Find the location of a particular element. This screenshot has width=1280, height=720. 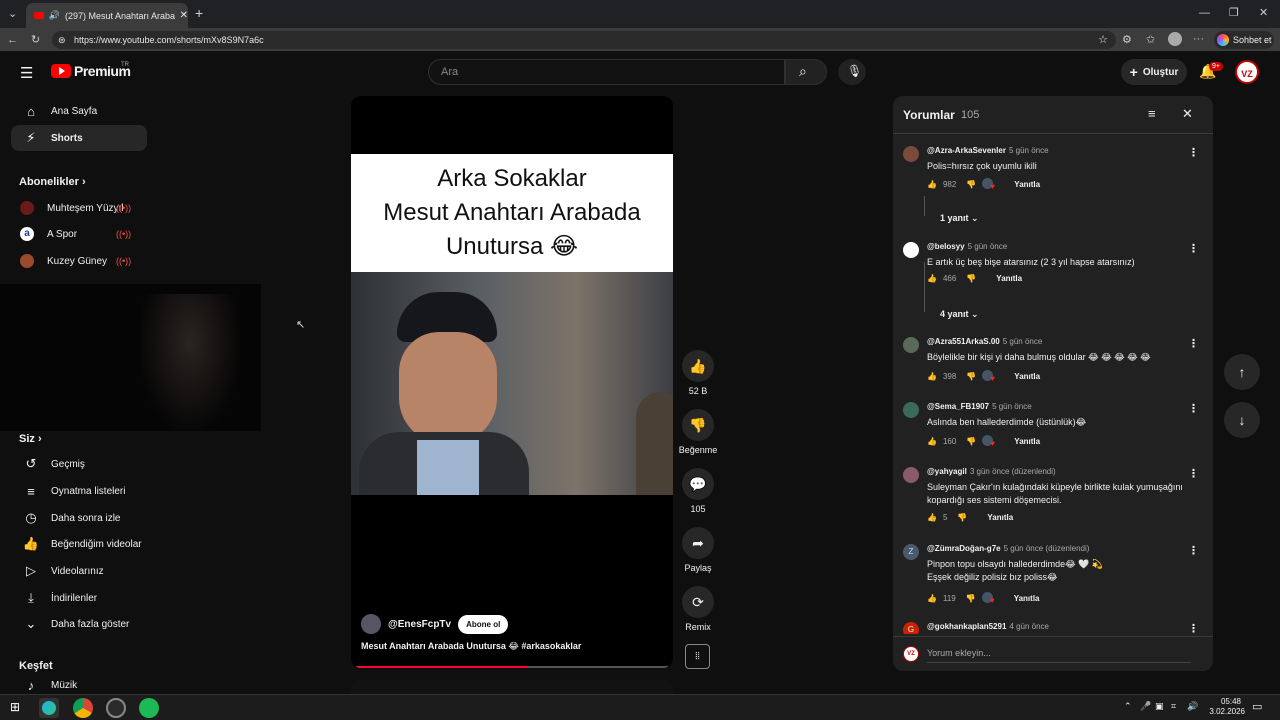

comment-author: @Sema_FB1907 5 gün önce is located at coordinates (979, 406).